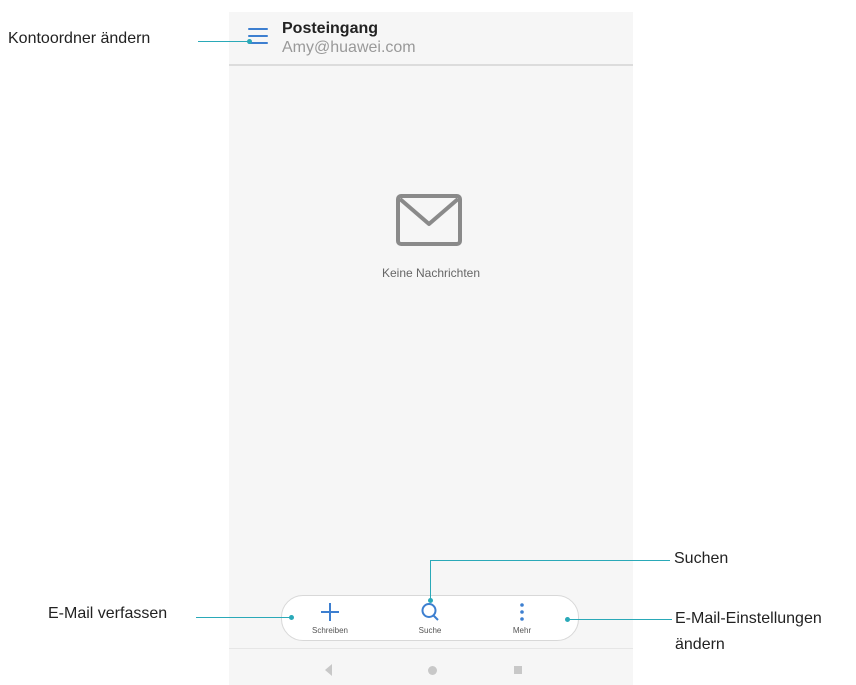 This screenshot has width=856, height=685. What do you see at coordinates (518, 670) in the screenshot?
I see `recent-apps-icon` at bounding box center [518, 670].